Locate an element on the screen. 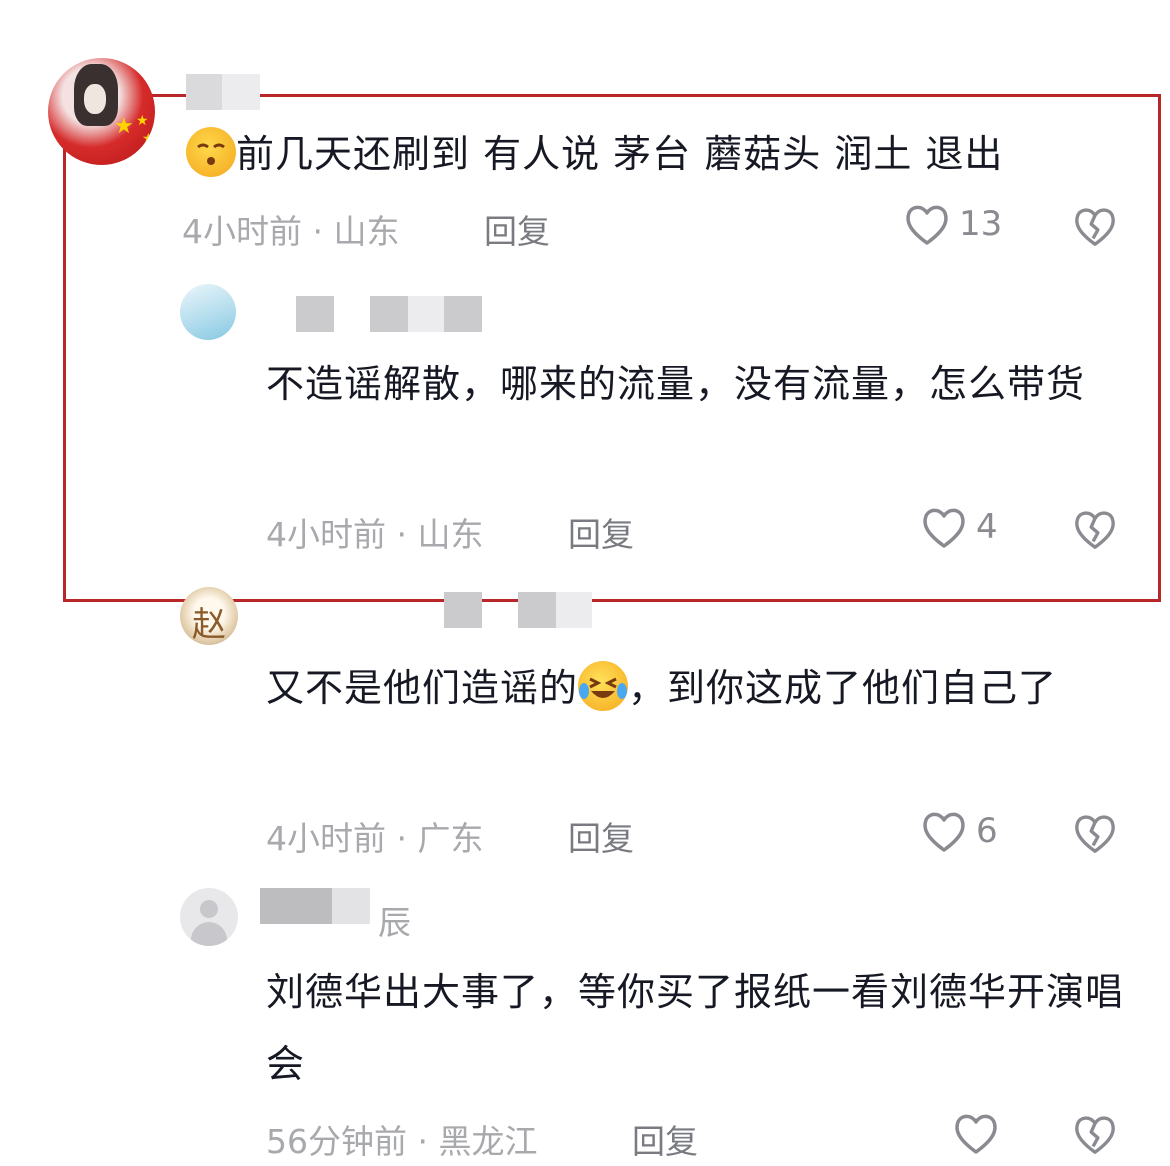  avatar-glyph: 赵 is located at coordinates (209, 625).